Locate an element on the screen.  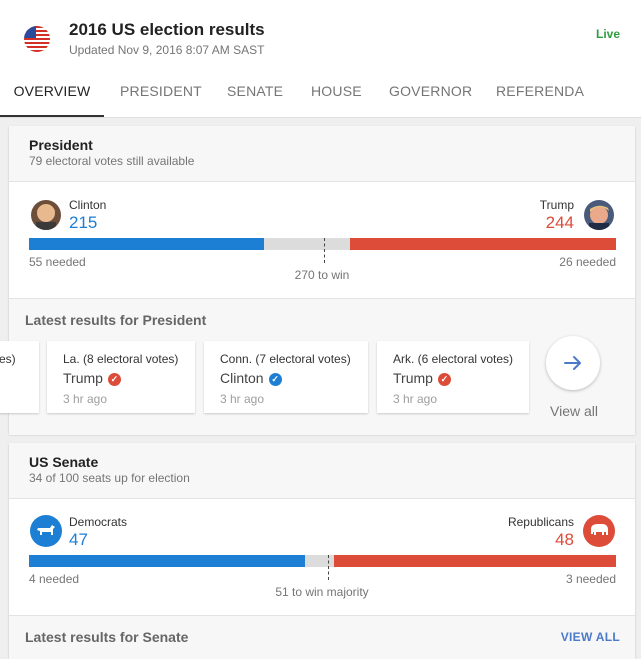
result-winner-name: Clinton is located at coordinates (242, 378).